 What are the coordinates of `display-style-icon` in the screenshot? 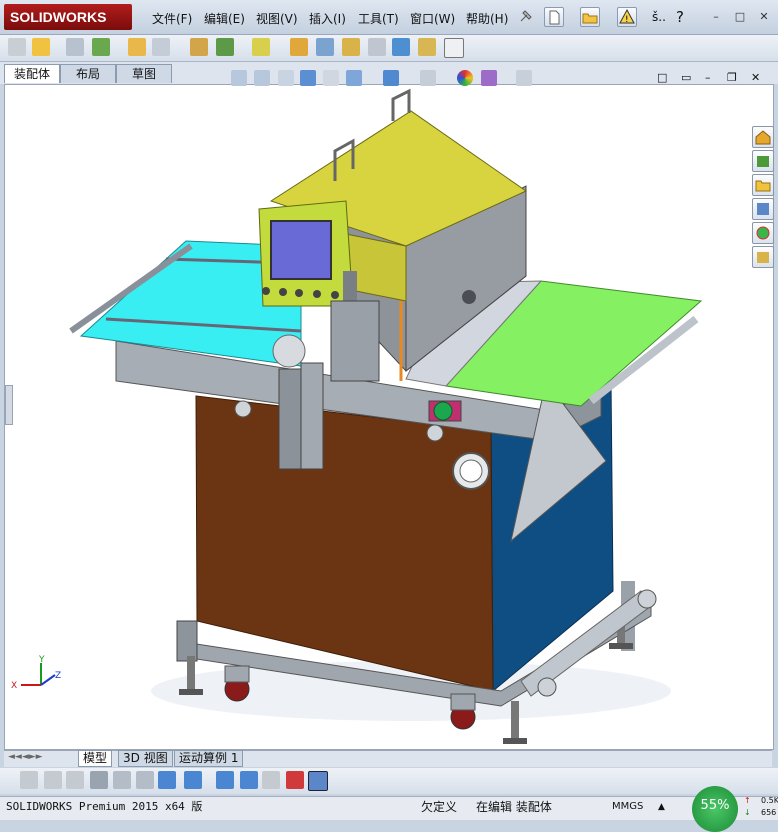 It's located at (391, 78).